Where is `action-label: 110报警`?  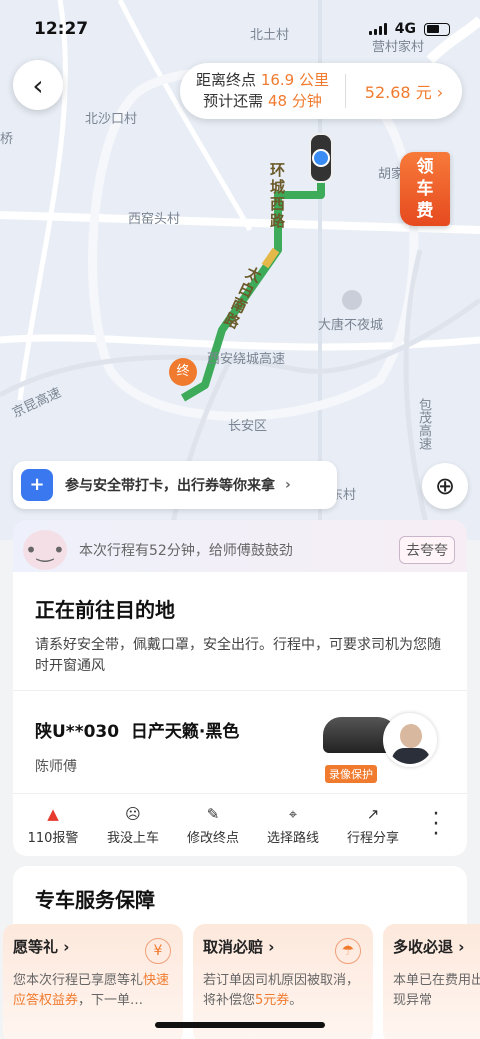
action-label: 110报警 is located at coordinates (53, 838).